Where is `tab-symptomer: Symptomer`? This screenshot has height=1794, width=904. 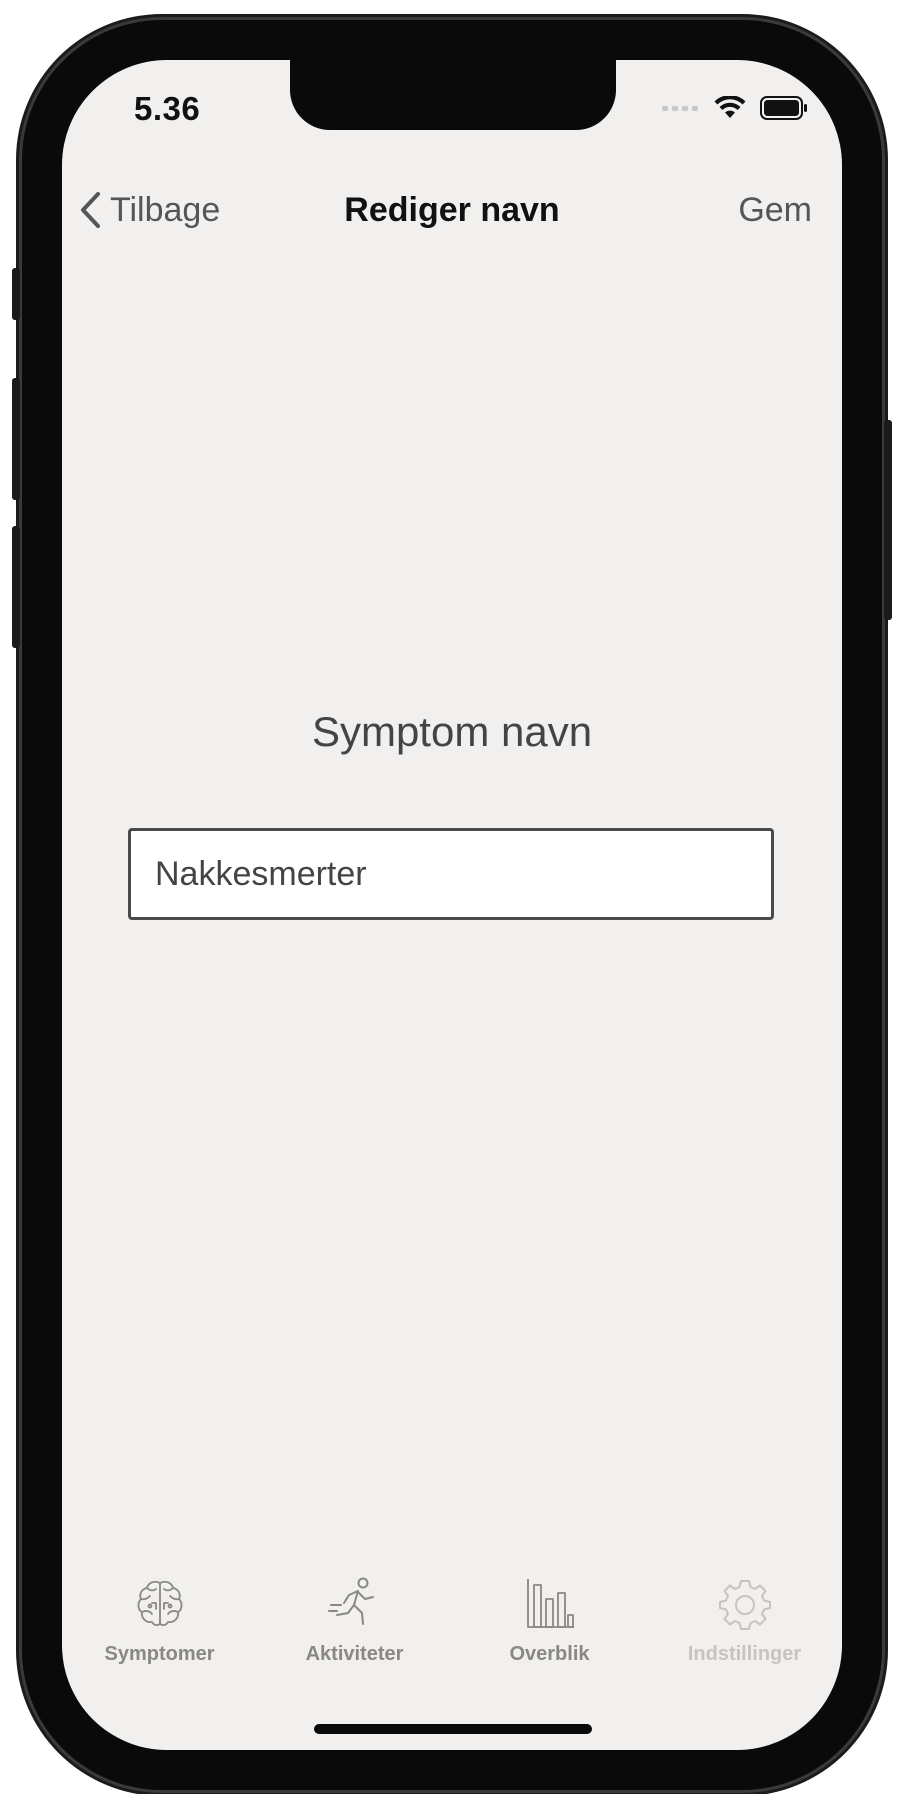 tab-symptomer: Symptomer is located at coordinates (159, 1635).